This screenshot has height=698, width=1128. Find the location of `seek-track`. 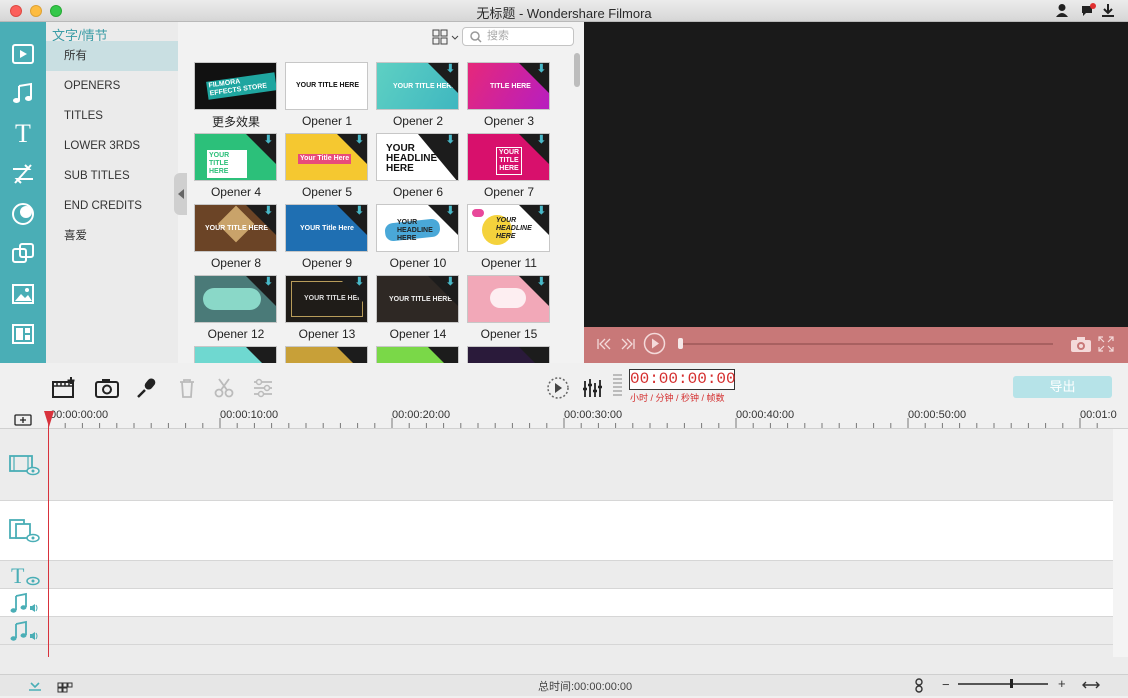

seek-track is located at coordinates (867, 344).